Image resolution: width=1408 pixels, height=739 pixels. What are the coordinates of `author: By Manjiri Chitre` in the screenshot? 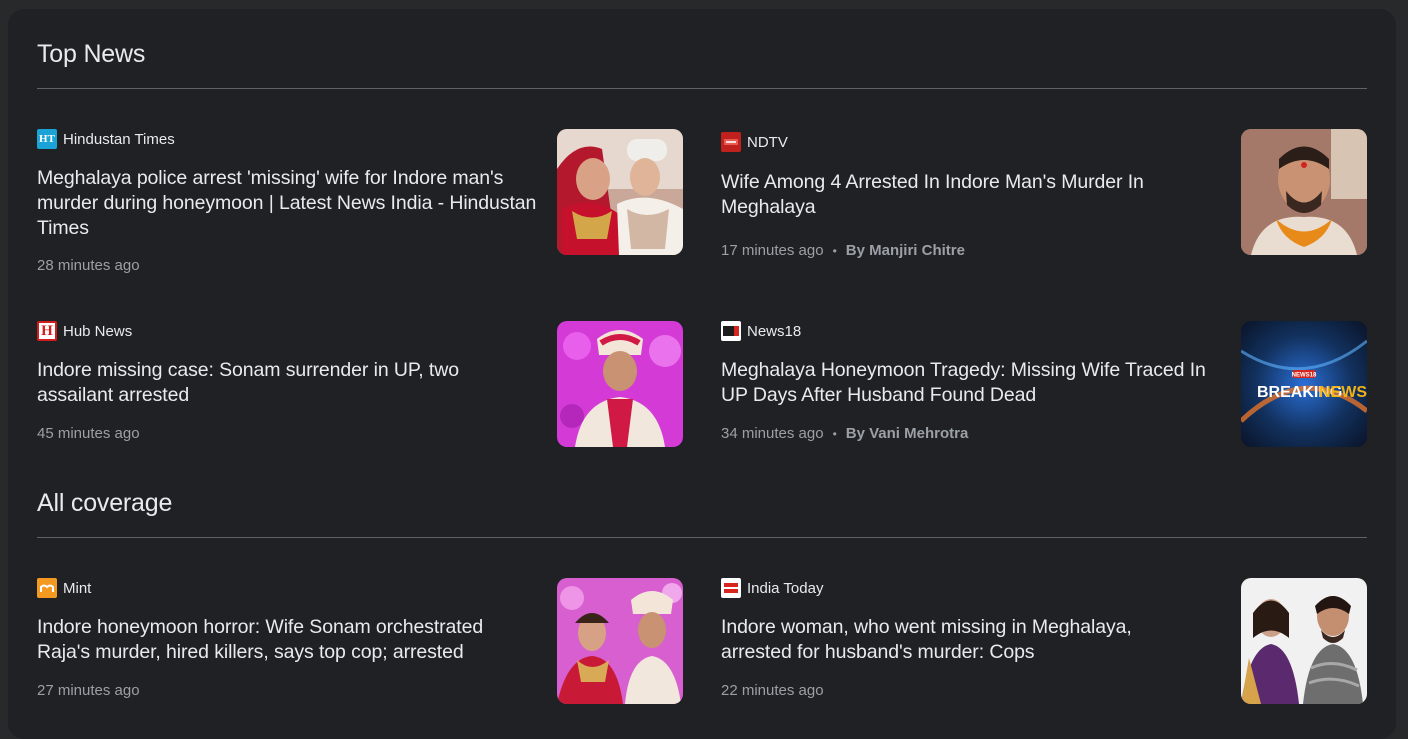 It's located at (905, 250).